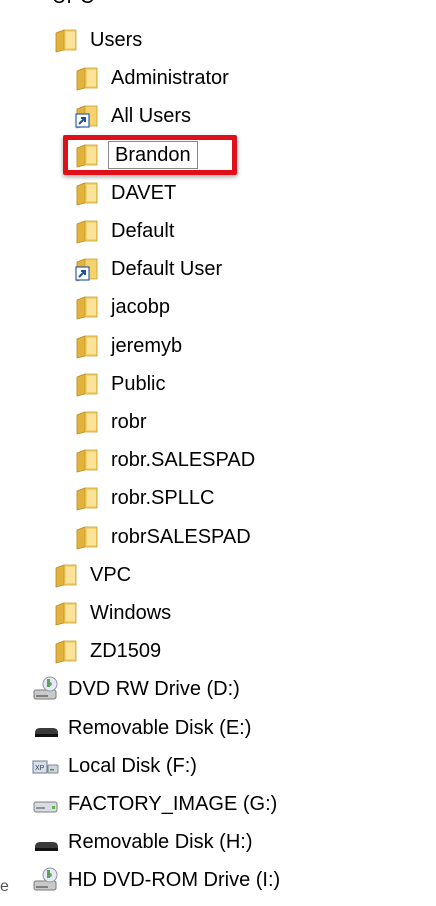 The image size is (436, 906). I want to click on svg-text: XP, so click(40, 768).